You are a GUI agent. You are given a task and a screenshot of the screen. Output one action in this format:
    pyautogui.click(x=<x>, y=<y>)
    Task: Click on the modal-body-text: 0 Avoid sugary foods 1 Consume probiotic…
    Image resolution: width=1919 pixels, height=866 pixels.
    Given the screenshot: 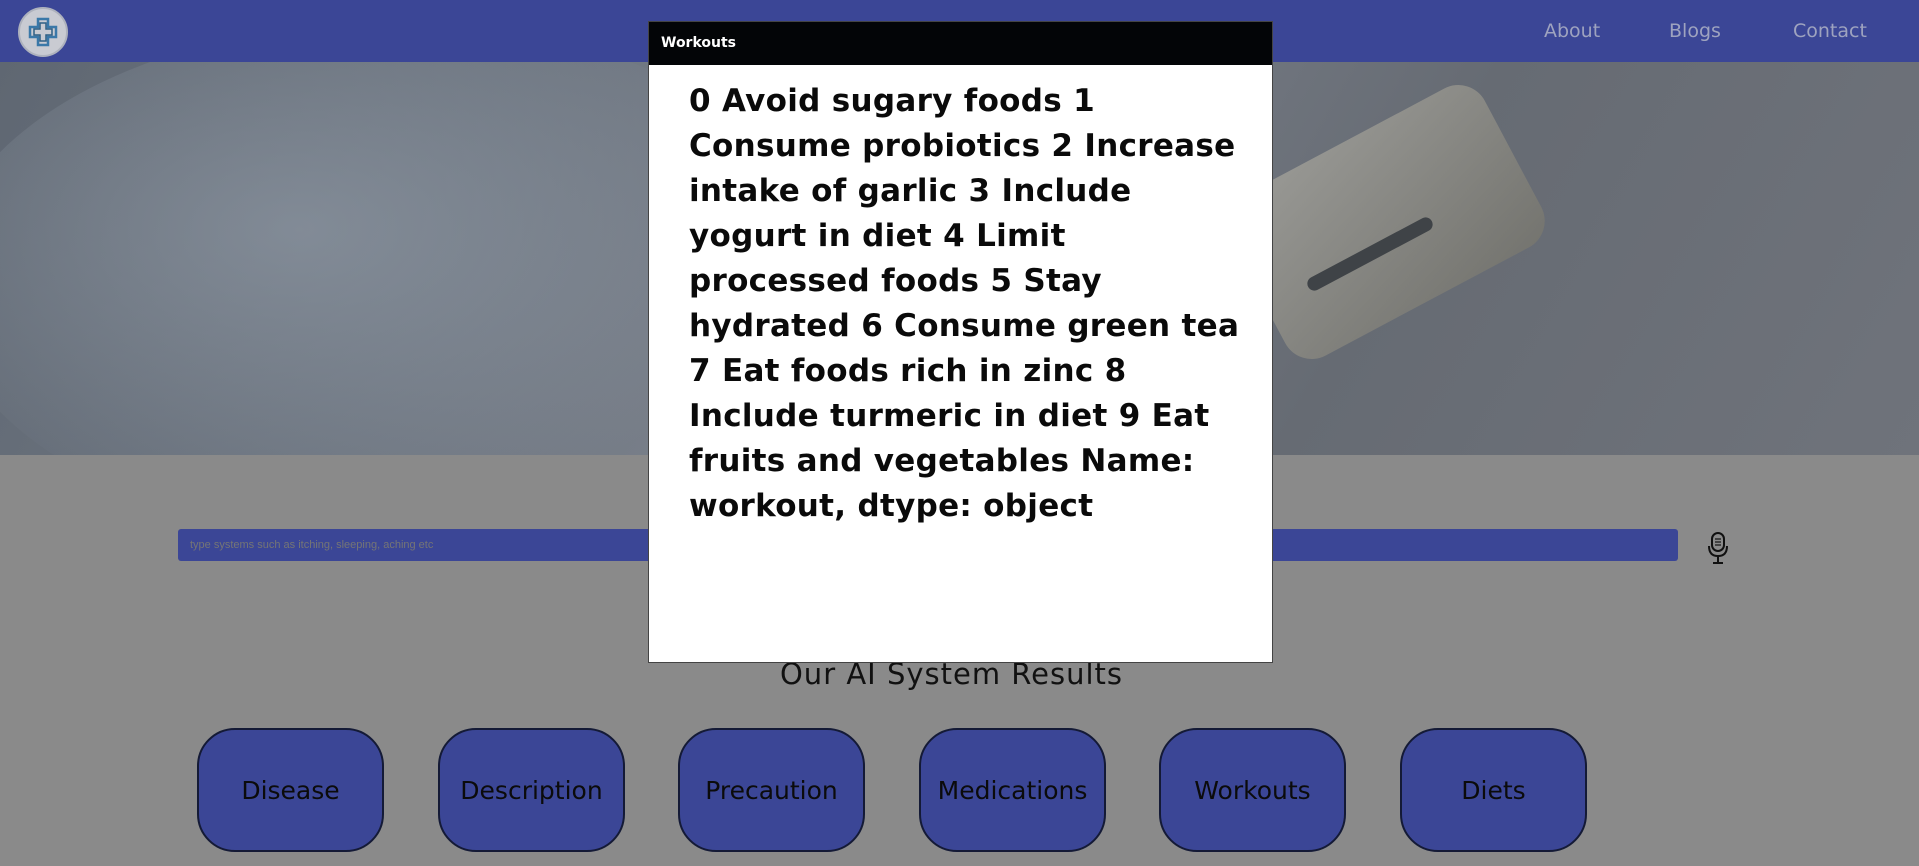 What is the action you would take?
    pyautogui.click(x=964, y=303)
    